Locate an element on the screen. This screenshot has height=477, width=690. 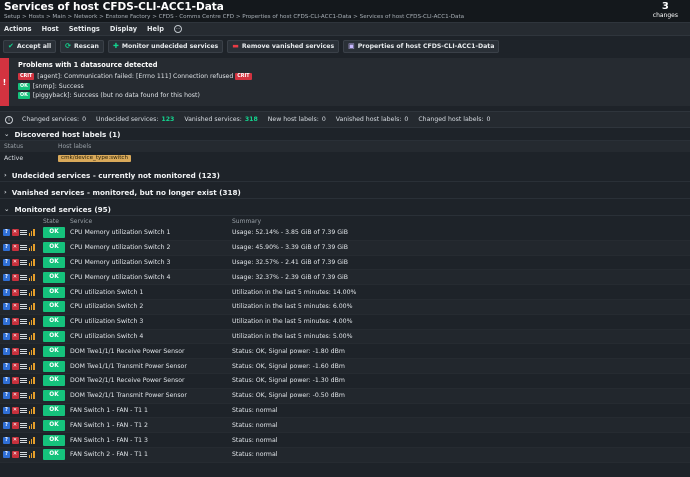
service-name: CPU Memory utilization Switch 2 is located at coordinates (120, 248).